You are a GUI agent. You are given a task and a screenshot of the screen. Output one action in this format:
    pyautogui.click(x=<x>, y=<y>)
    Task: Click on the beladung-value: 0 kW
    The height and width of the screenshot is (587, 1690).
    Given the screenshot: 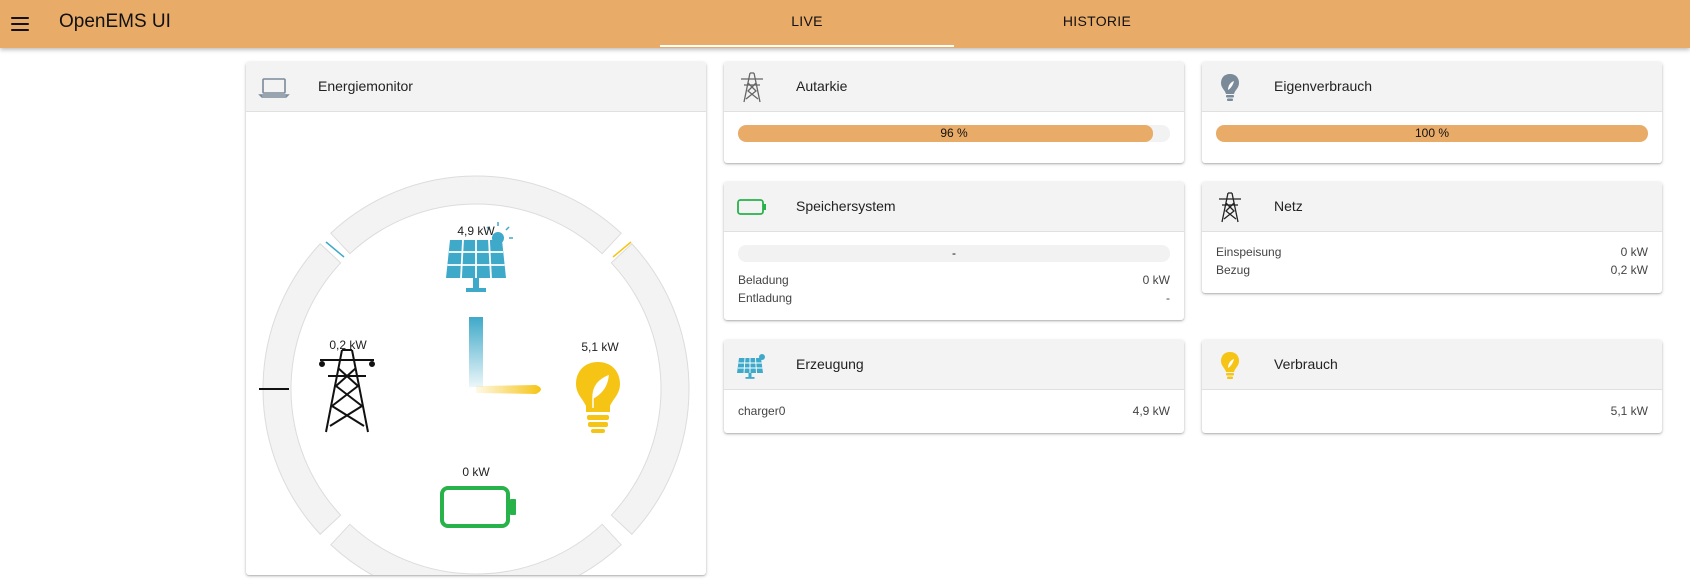 What is the action you would take?
    pyautogui.click(x=1156, y=280)
    